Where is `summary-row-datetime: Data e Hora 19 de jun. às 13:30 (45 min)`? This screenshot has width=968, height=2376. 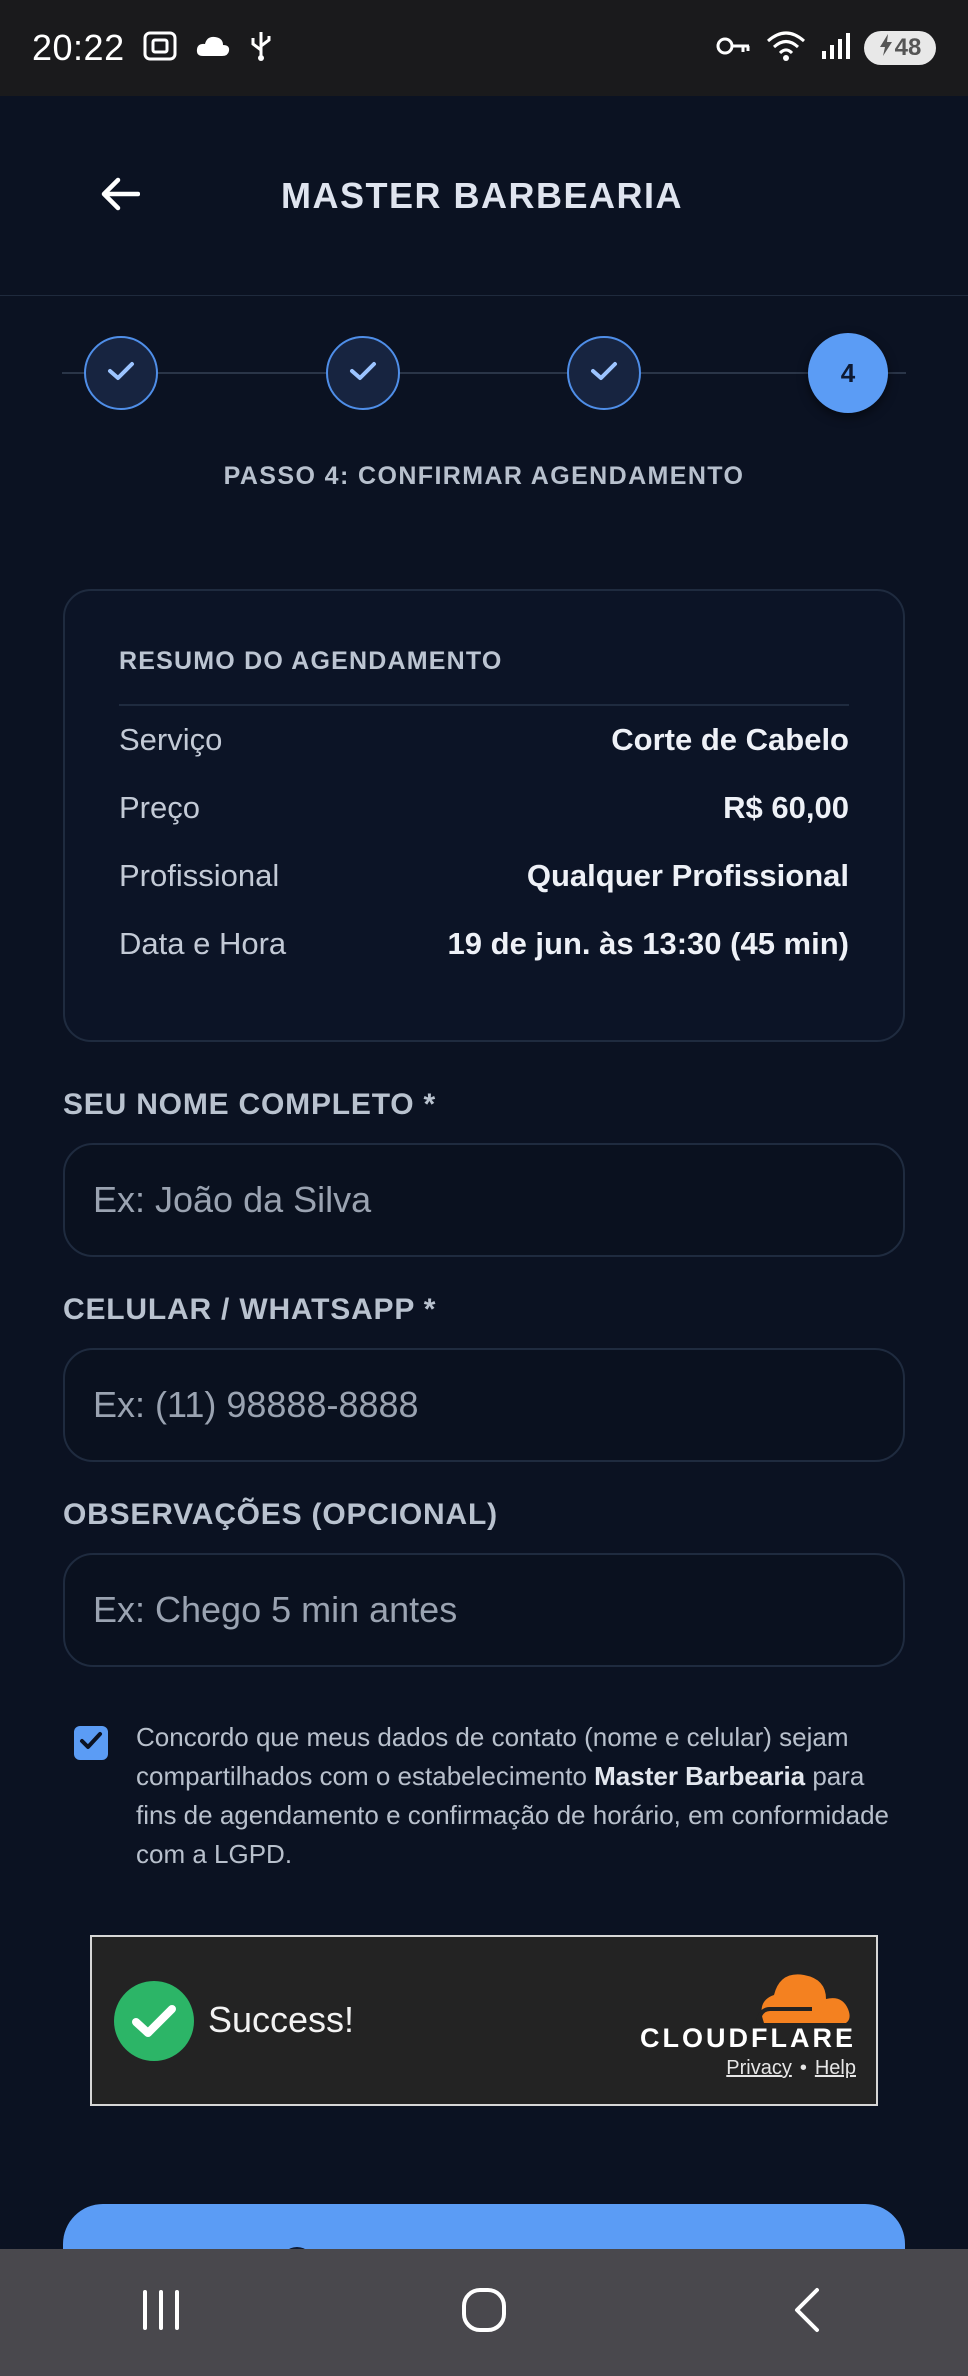 summary-row-datetime: Data e Hora 19 de jun. às 13:30 (45 min) is located at coordinates (484, 944).